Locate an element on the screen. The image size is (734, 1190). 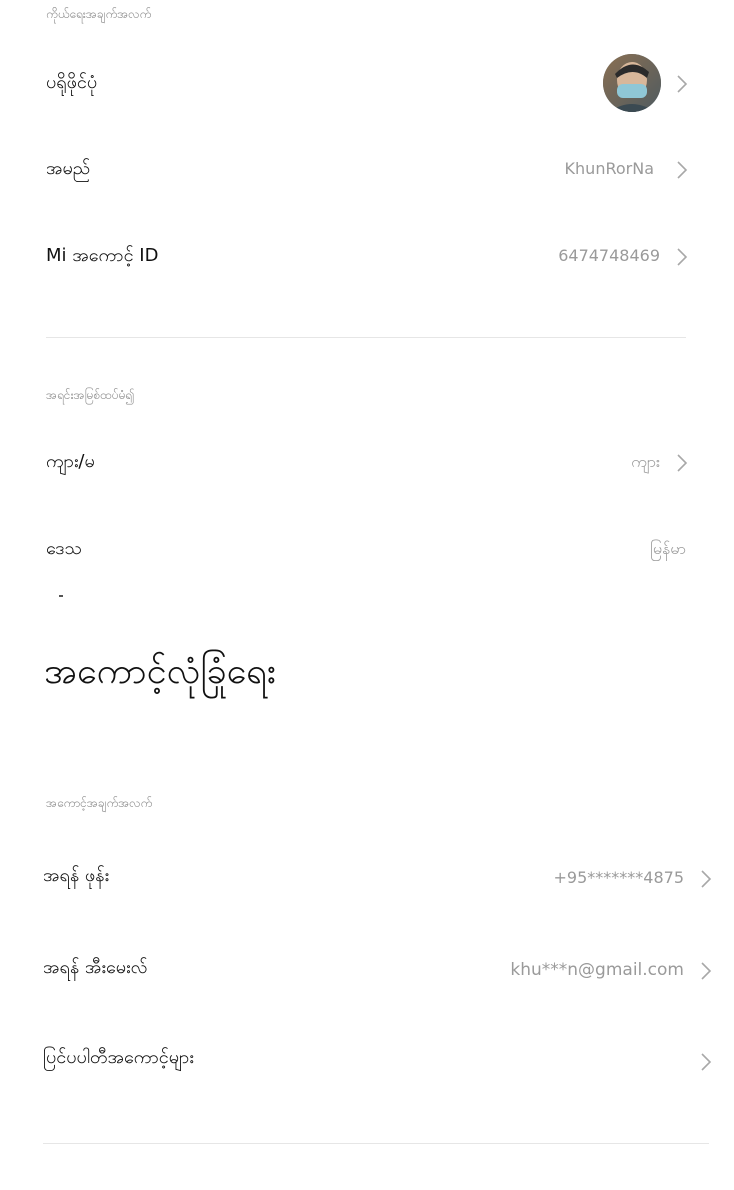
profile-photo-label: ပရိုဖိုင်ပုံ is located at coordinates (72, 82).